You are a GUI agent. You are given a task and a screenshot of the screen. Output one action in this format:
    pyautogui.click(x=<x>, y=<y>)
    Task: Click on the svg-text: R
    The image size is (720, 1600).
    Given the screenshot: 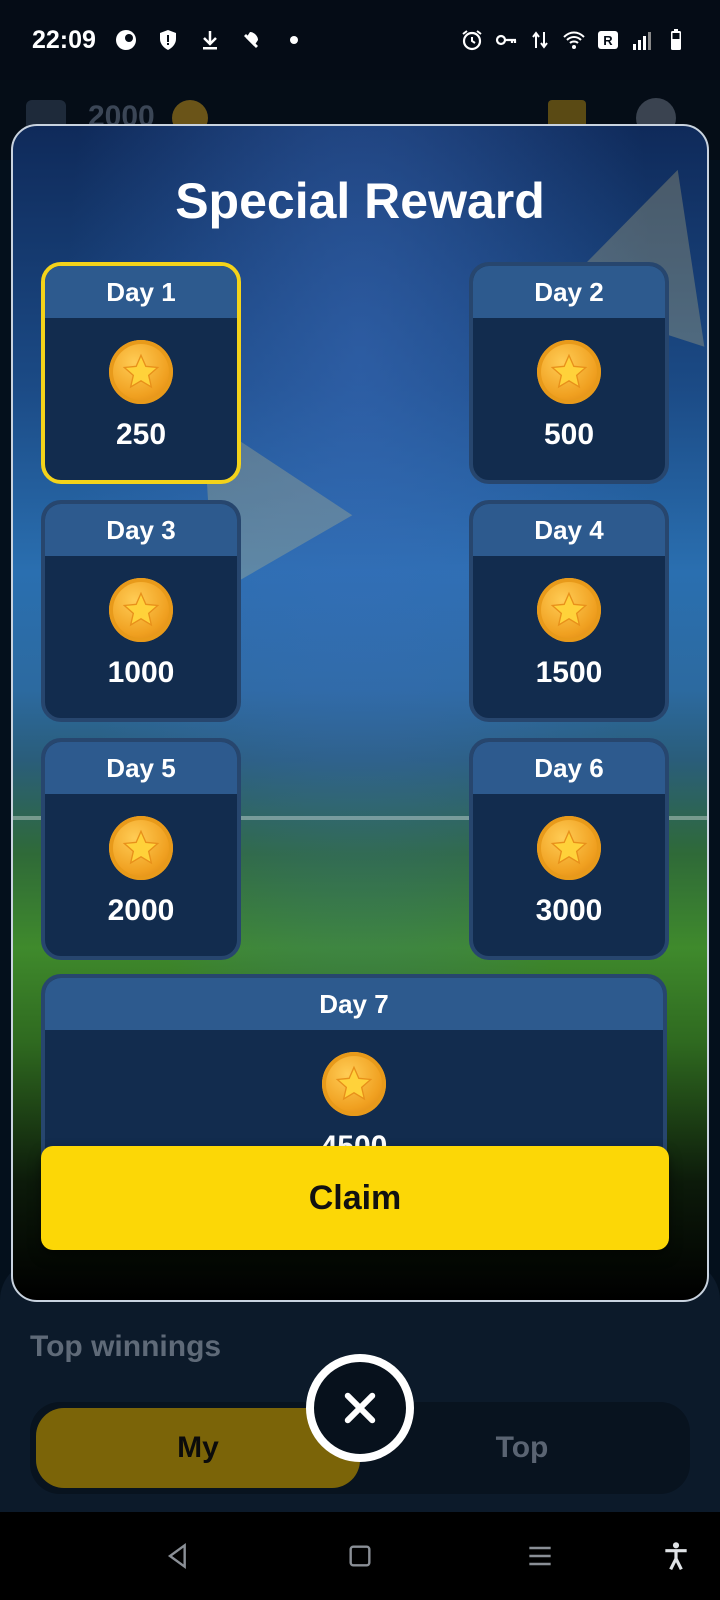 What is the action you would take?
    pyautogui.click(x=608, y=40)
    